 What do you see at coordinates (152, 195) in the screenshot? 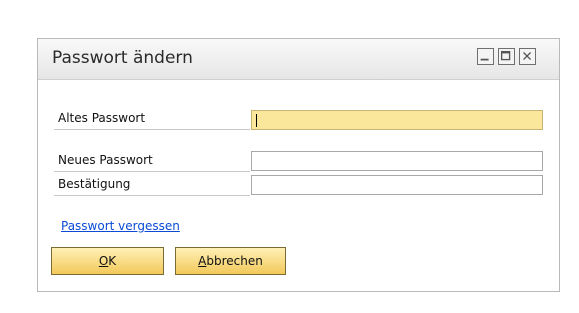
I see `confirm-password-row-line` at bounding box center [152, 195].